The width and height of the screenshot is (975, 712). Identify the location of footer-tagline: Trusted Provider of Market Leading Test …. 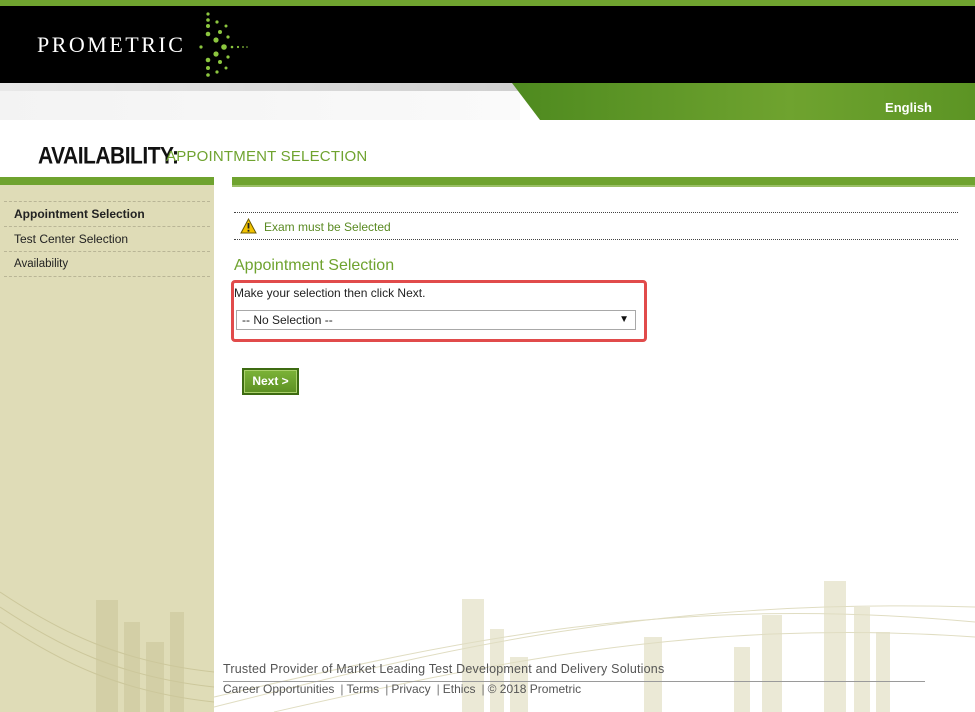
(444, 669).